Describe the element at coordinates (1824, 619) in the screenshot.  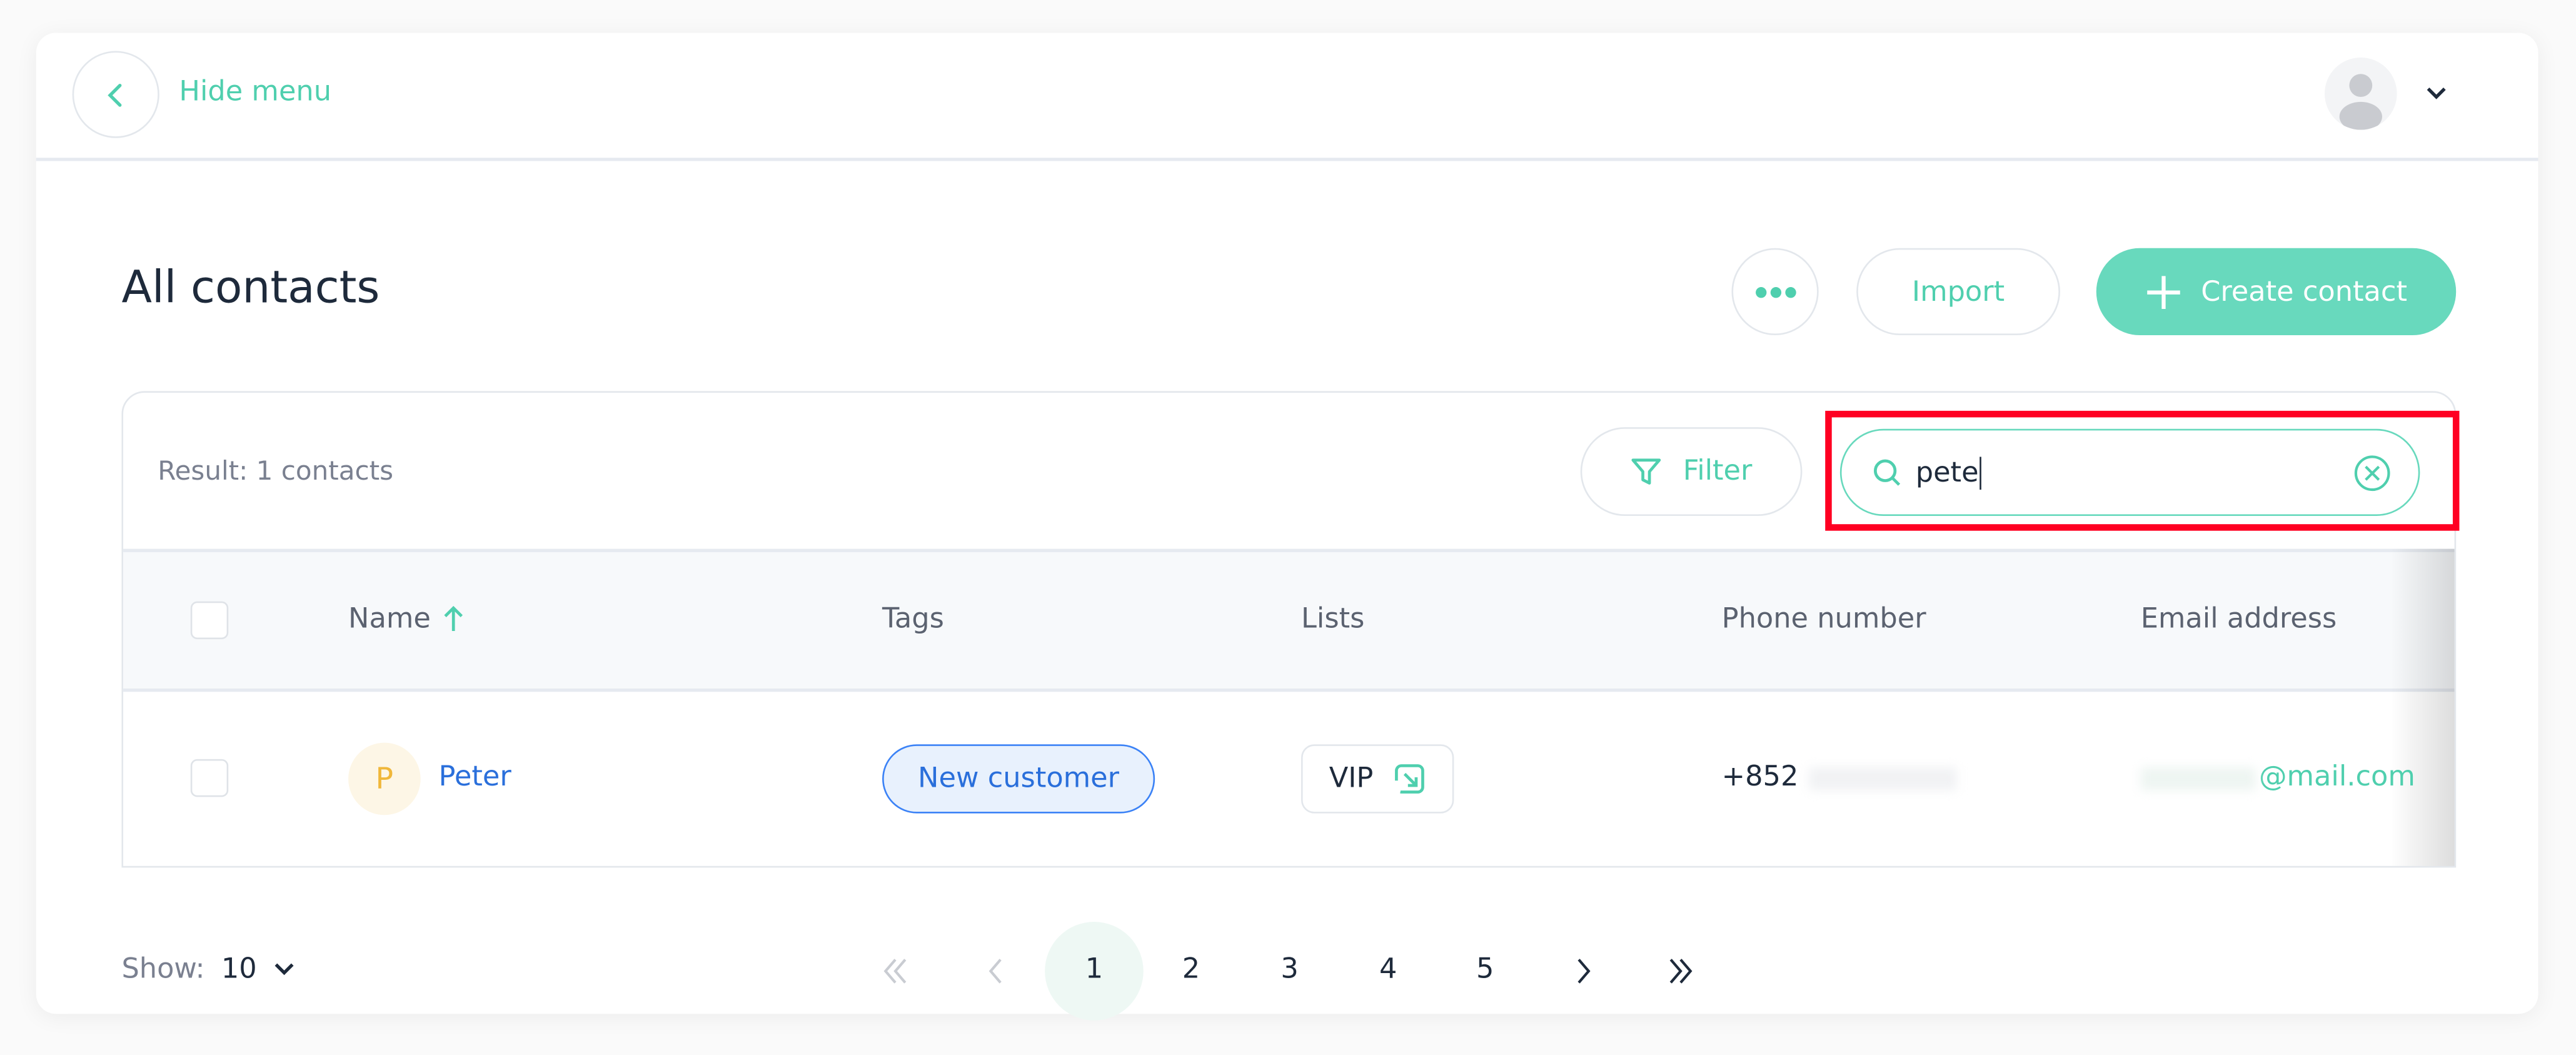
I see `column-header-phone: Phone number` at that location.